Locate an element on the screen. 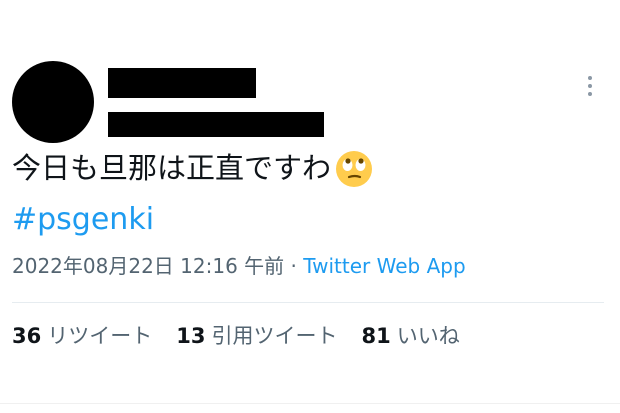  quotes-stat: 13 引用ツイート is located at coordinates (256, 336).